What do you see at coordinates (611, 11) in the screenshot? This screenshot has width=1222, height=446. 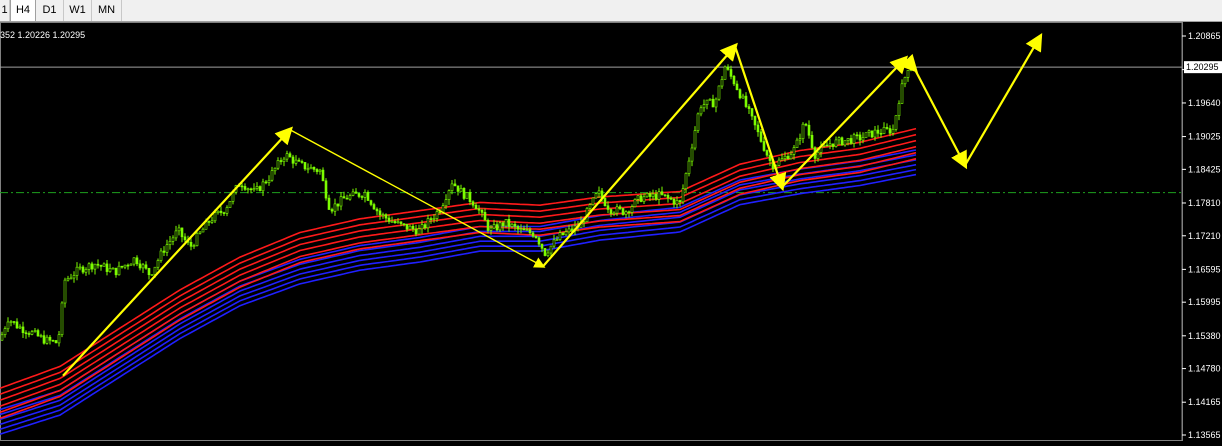 I see `timeframe-toolbar: 1 H4 D1 W1 MN` at bounding box center [611, 11].